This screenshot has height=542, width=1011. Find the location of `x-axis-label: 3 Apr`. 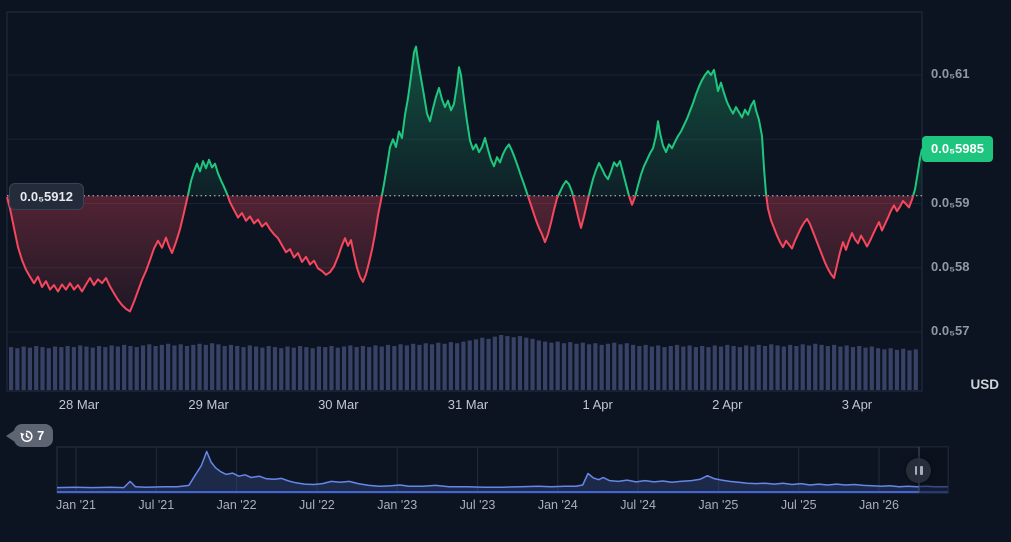

x-axis-label: 3 Apr is located at coordinates (857, 404).